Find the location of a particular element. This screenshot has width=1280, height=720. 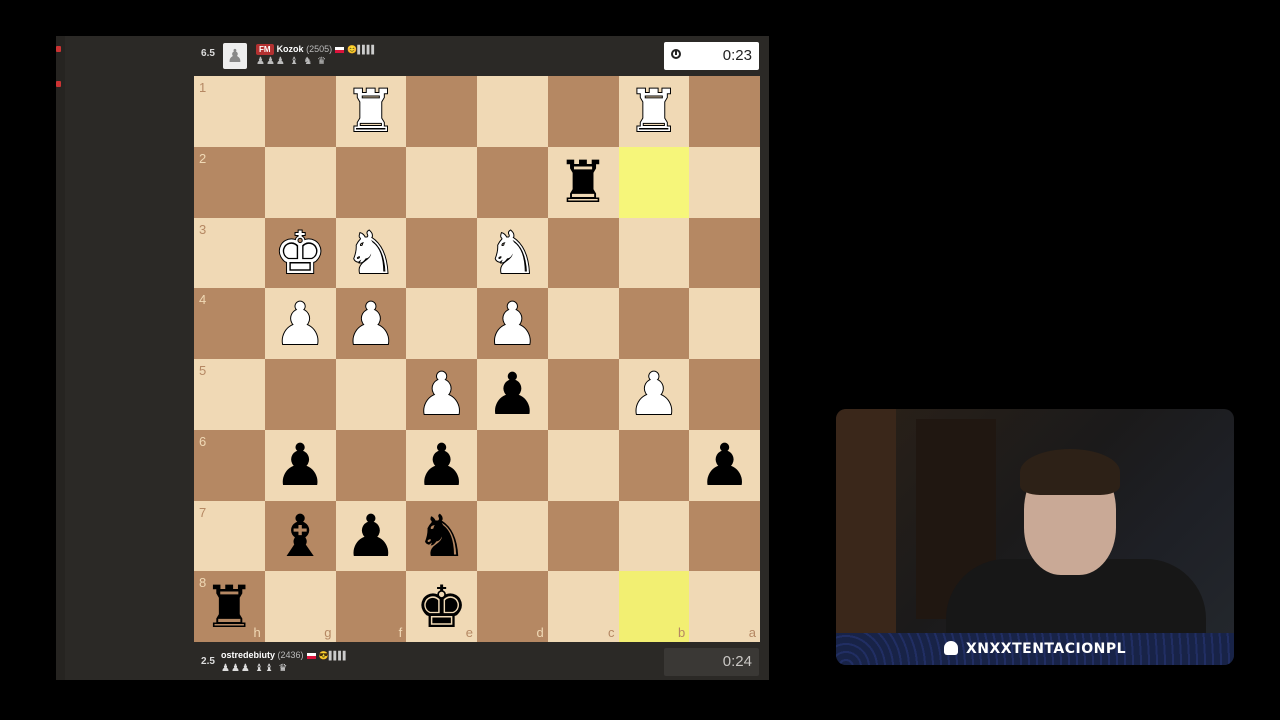

black-bishop-icon: ♝ is located at coordinates (300, 536).